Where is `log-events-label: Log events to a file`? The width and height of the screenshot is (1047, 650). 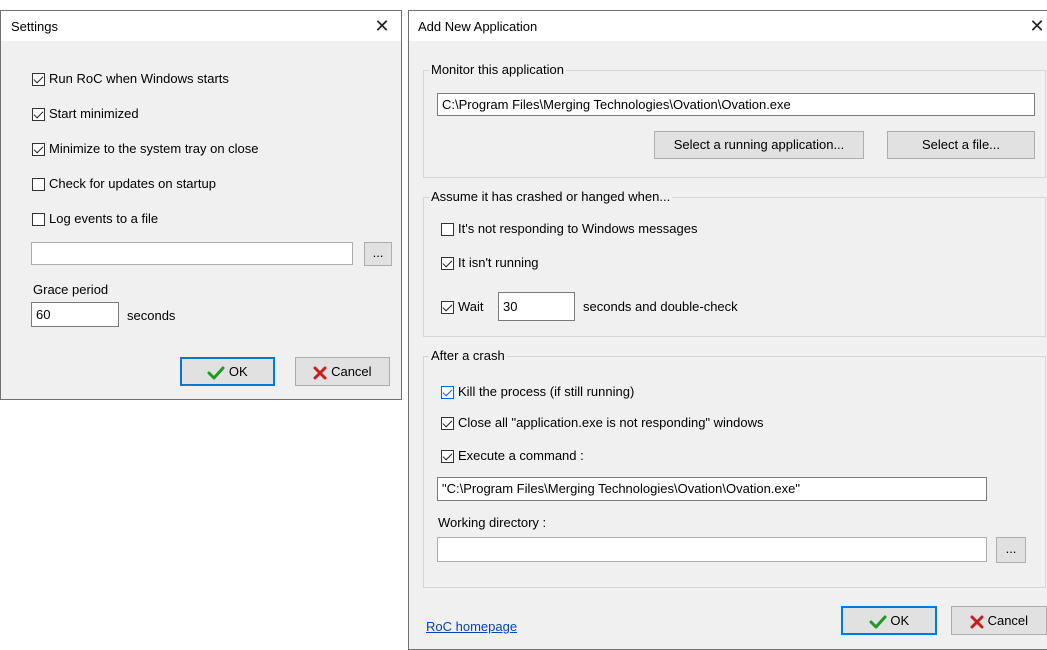
log-events-label: Log events to a file is located at coordinates (104, 218).